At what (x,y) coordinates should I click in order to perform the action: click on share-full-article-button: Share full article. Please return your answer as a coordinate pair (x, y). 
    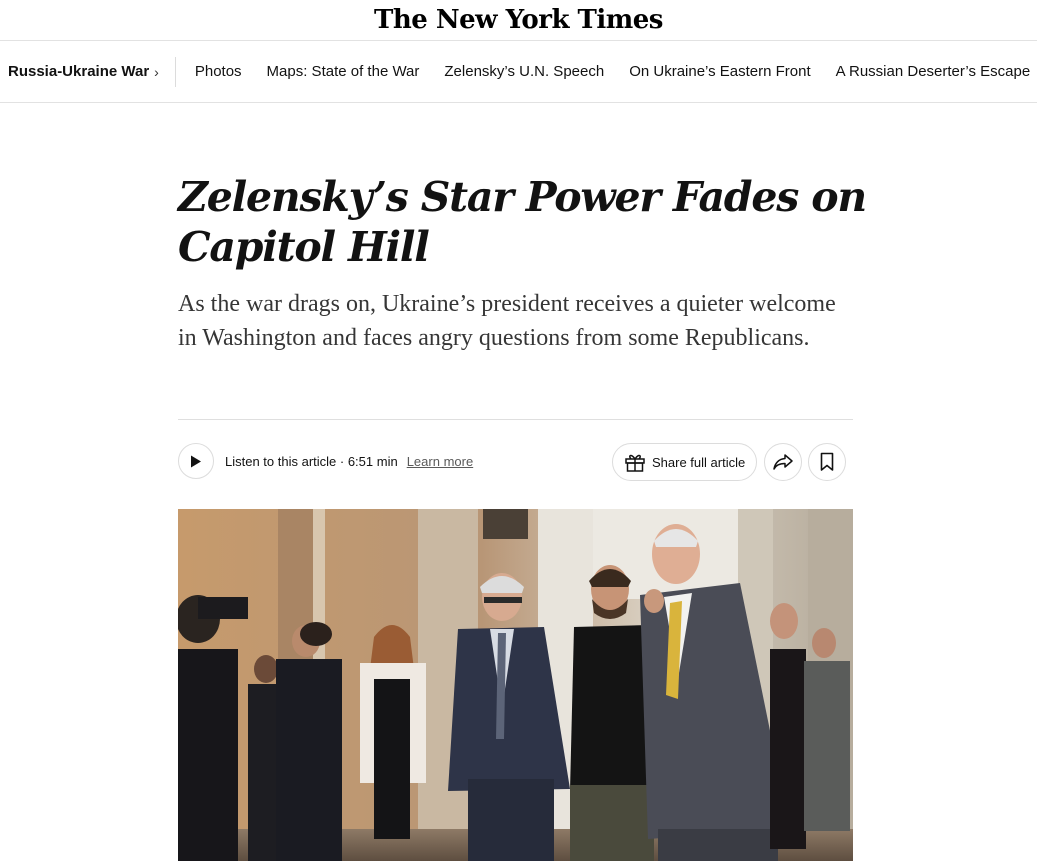
    Looking at the image, I should click on (684, 462).